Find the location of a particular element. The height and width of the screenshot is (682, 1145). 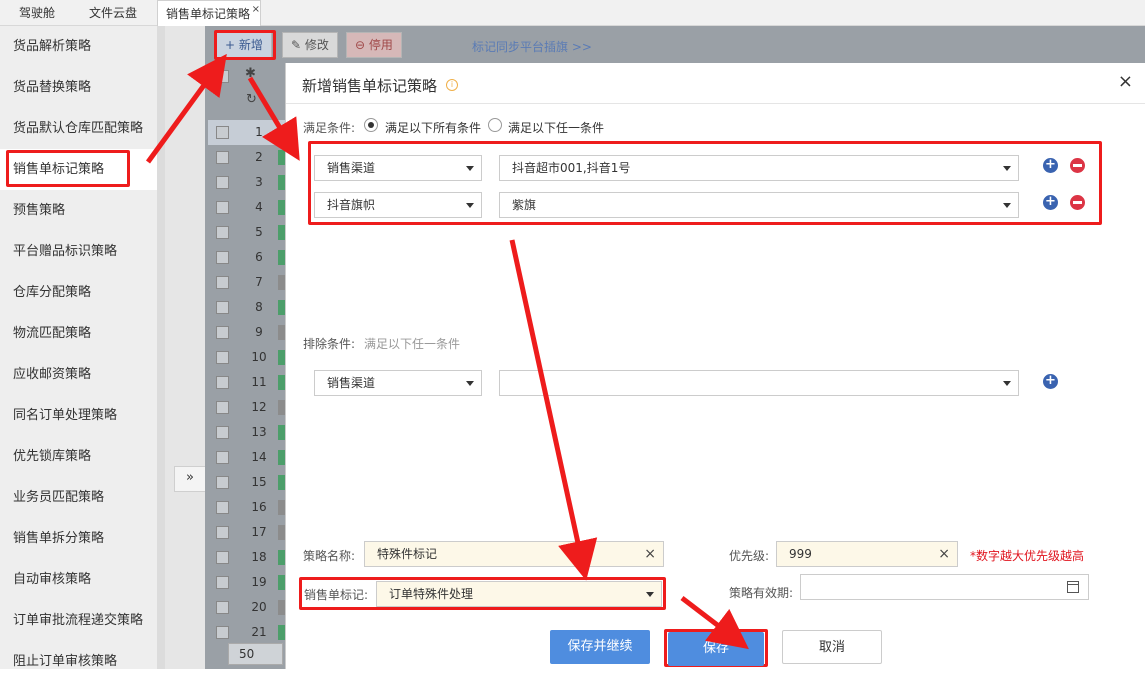

table-row: 2 is located at coordinates (250, 157).